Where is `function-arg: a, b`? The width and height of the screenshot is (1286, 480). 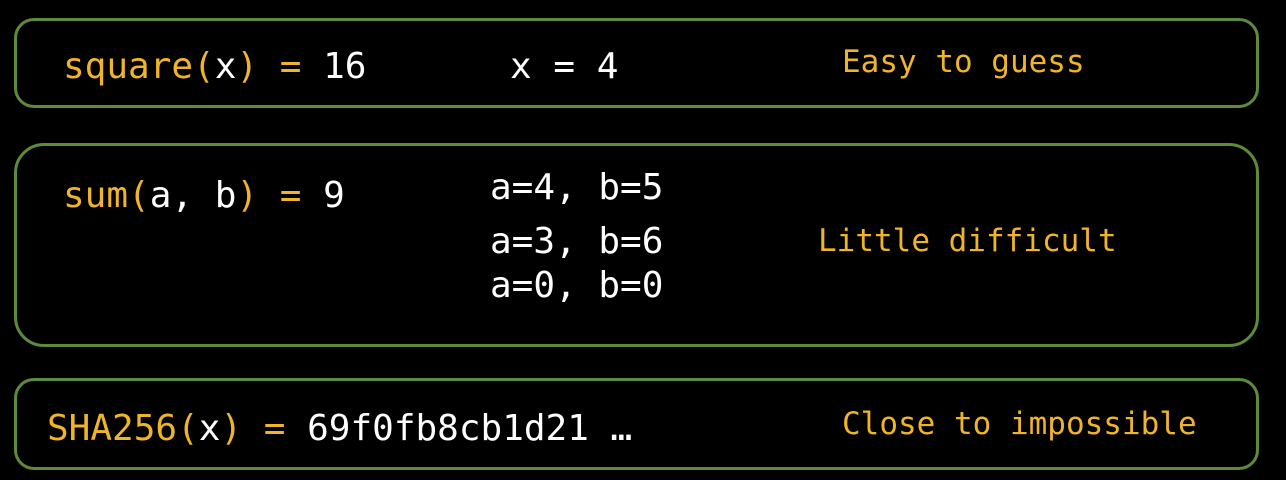 function-arg: a, b is located at coordinates (193, 195).